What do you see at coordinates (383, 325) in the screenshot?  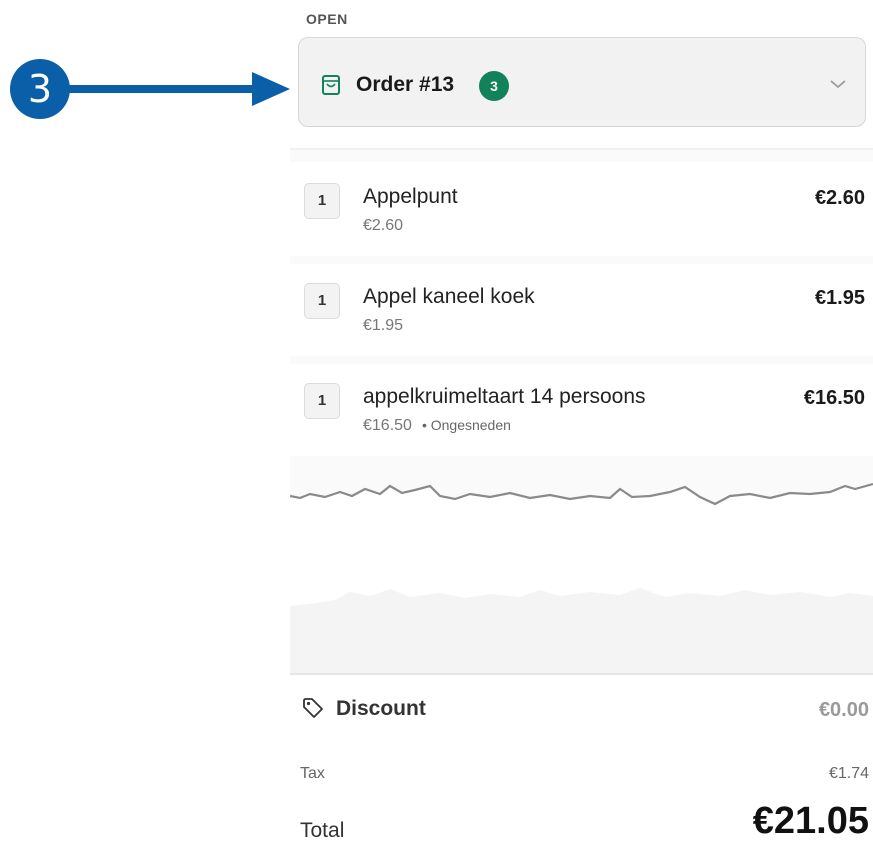 I see `item-unit-price: €1.95` at bounding box center [383, 325].